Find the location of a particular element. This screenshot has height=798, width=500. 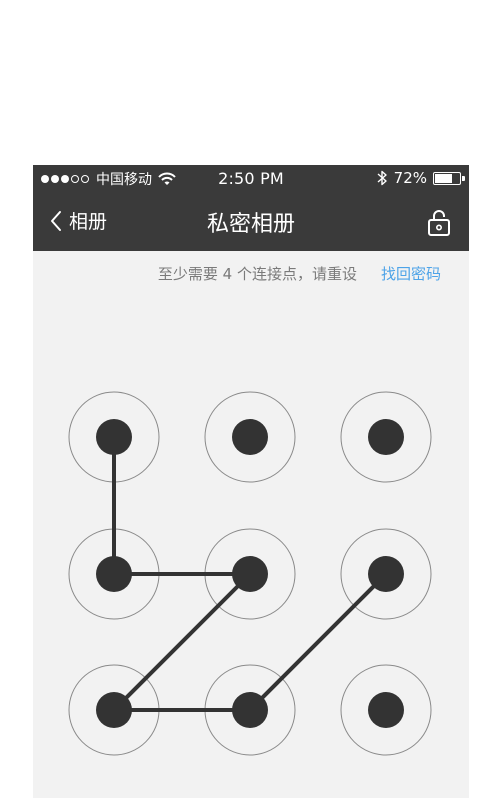

hint-row: 至少需要 4 个连接点，请重设 找回密码 is located at coordinates (251, 275).